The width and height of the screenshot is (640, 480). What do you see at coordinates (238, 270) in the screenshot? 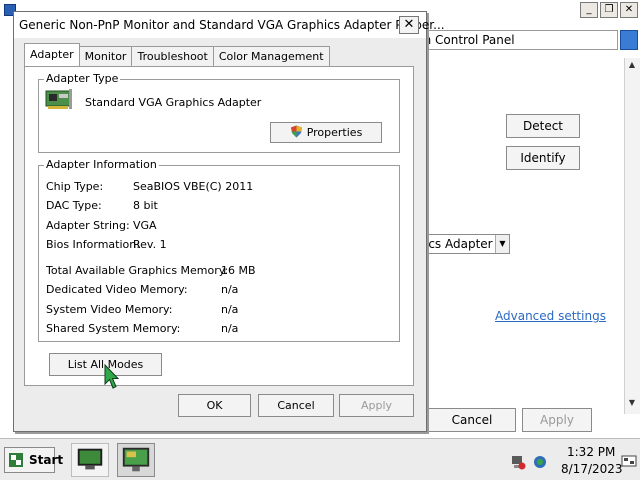
I see `total-graphics-memory-value: 16 MB` at bounding box center [238, 270].